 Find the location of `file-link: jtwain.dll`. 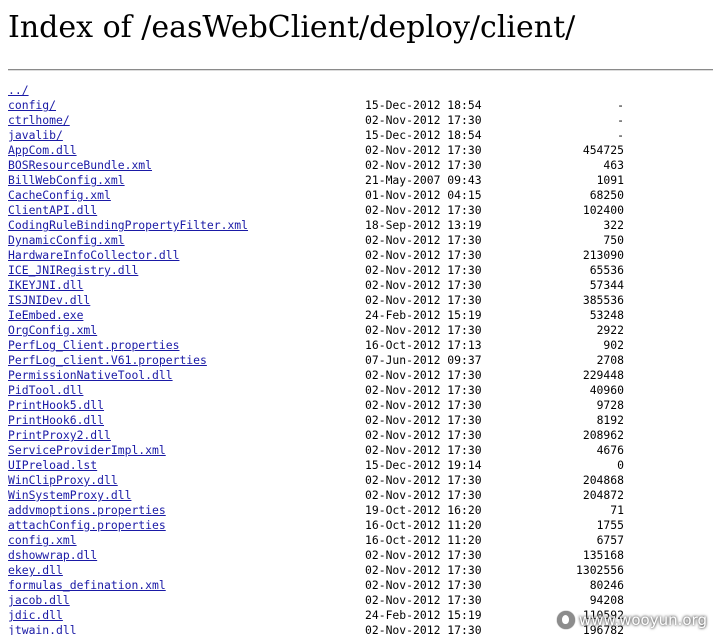

file-link: jtwain.dll is located at coordinates (42, 629).